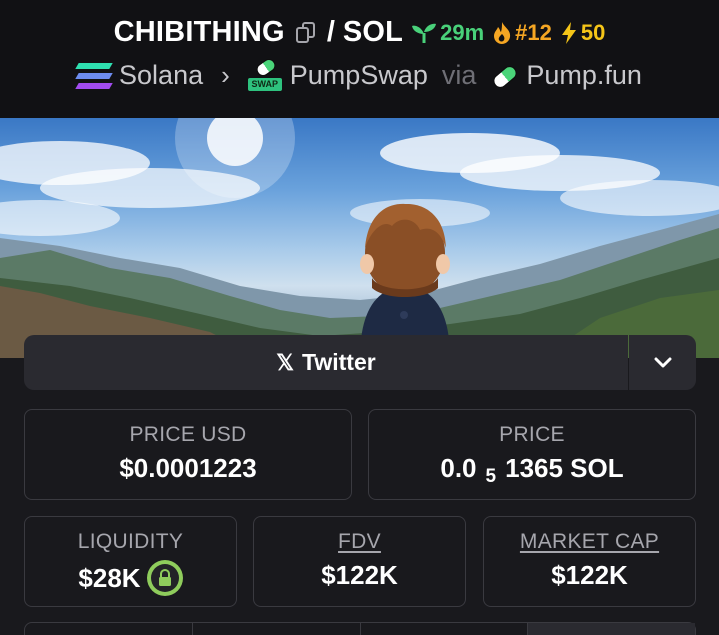 The height and width of the screenshot is (635, 719). Describe the element at coordinates (584, 75) in the screenshot. I see `launchpad-name: Pump.fun` at that location.